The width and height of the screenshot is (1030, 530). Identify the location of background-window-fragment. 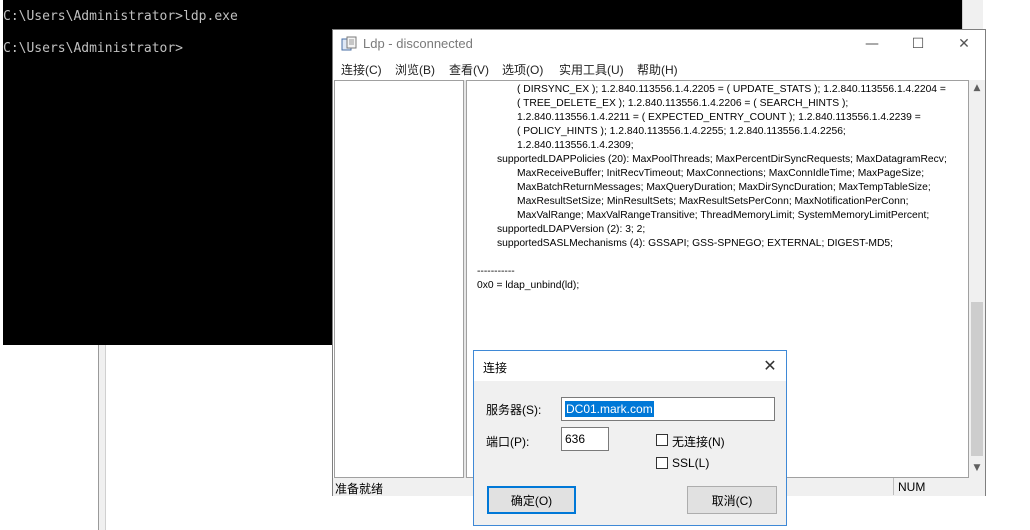
(972, 15).